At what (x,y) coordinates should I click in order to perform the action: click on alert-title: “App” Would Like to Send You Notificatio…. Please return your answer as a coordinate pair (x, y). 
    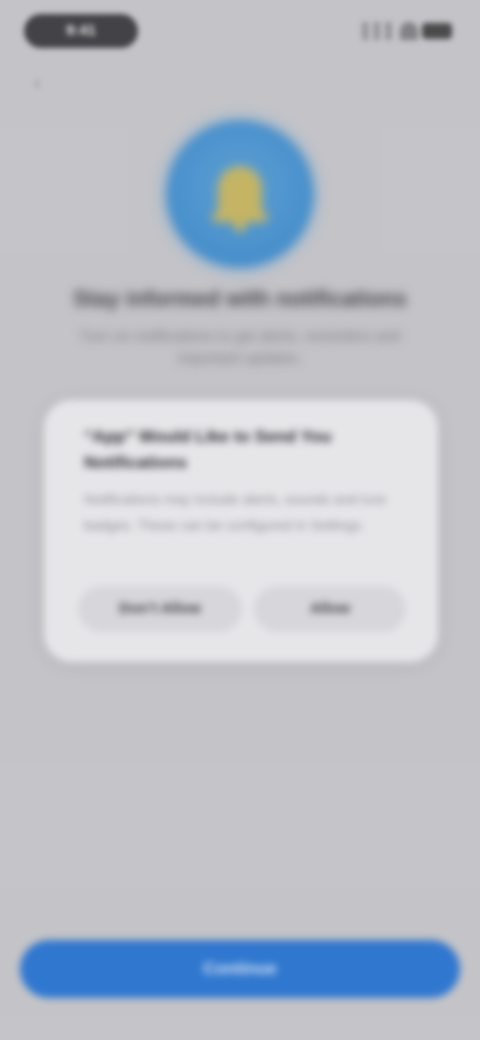
    Looking at the image, I should click on (208, 449).